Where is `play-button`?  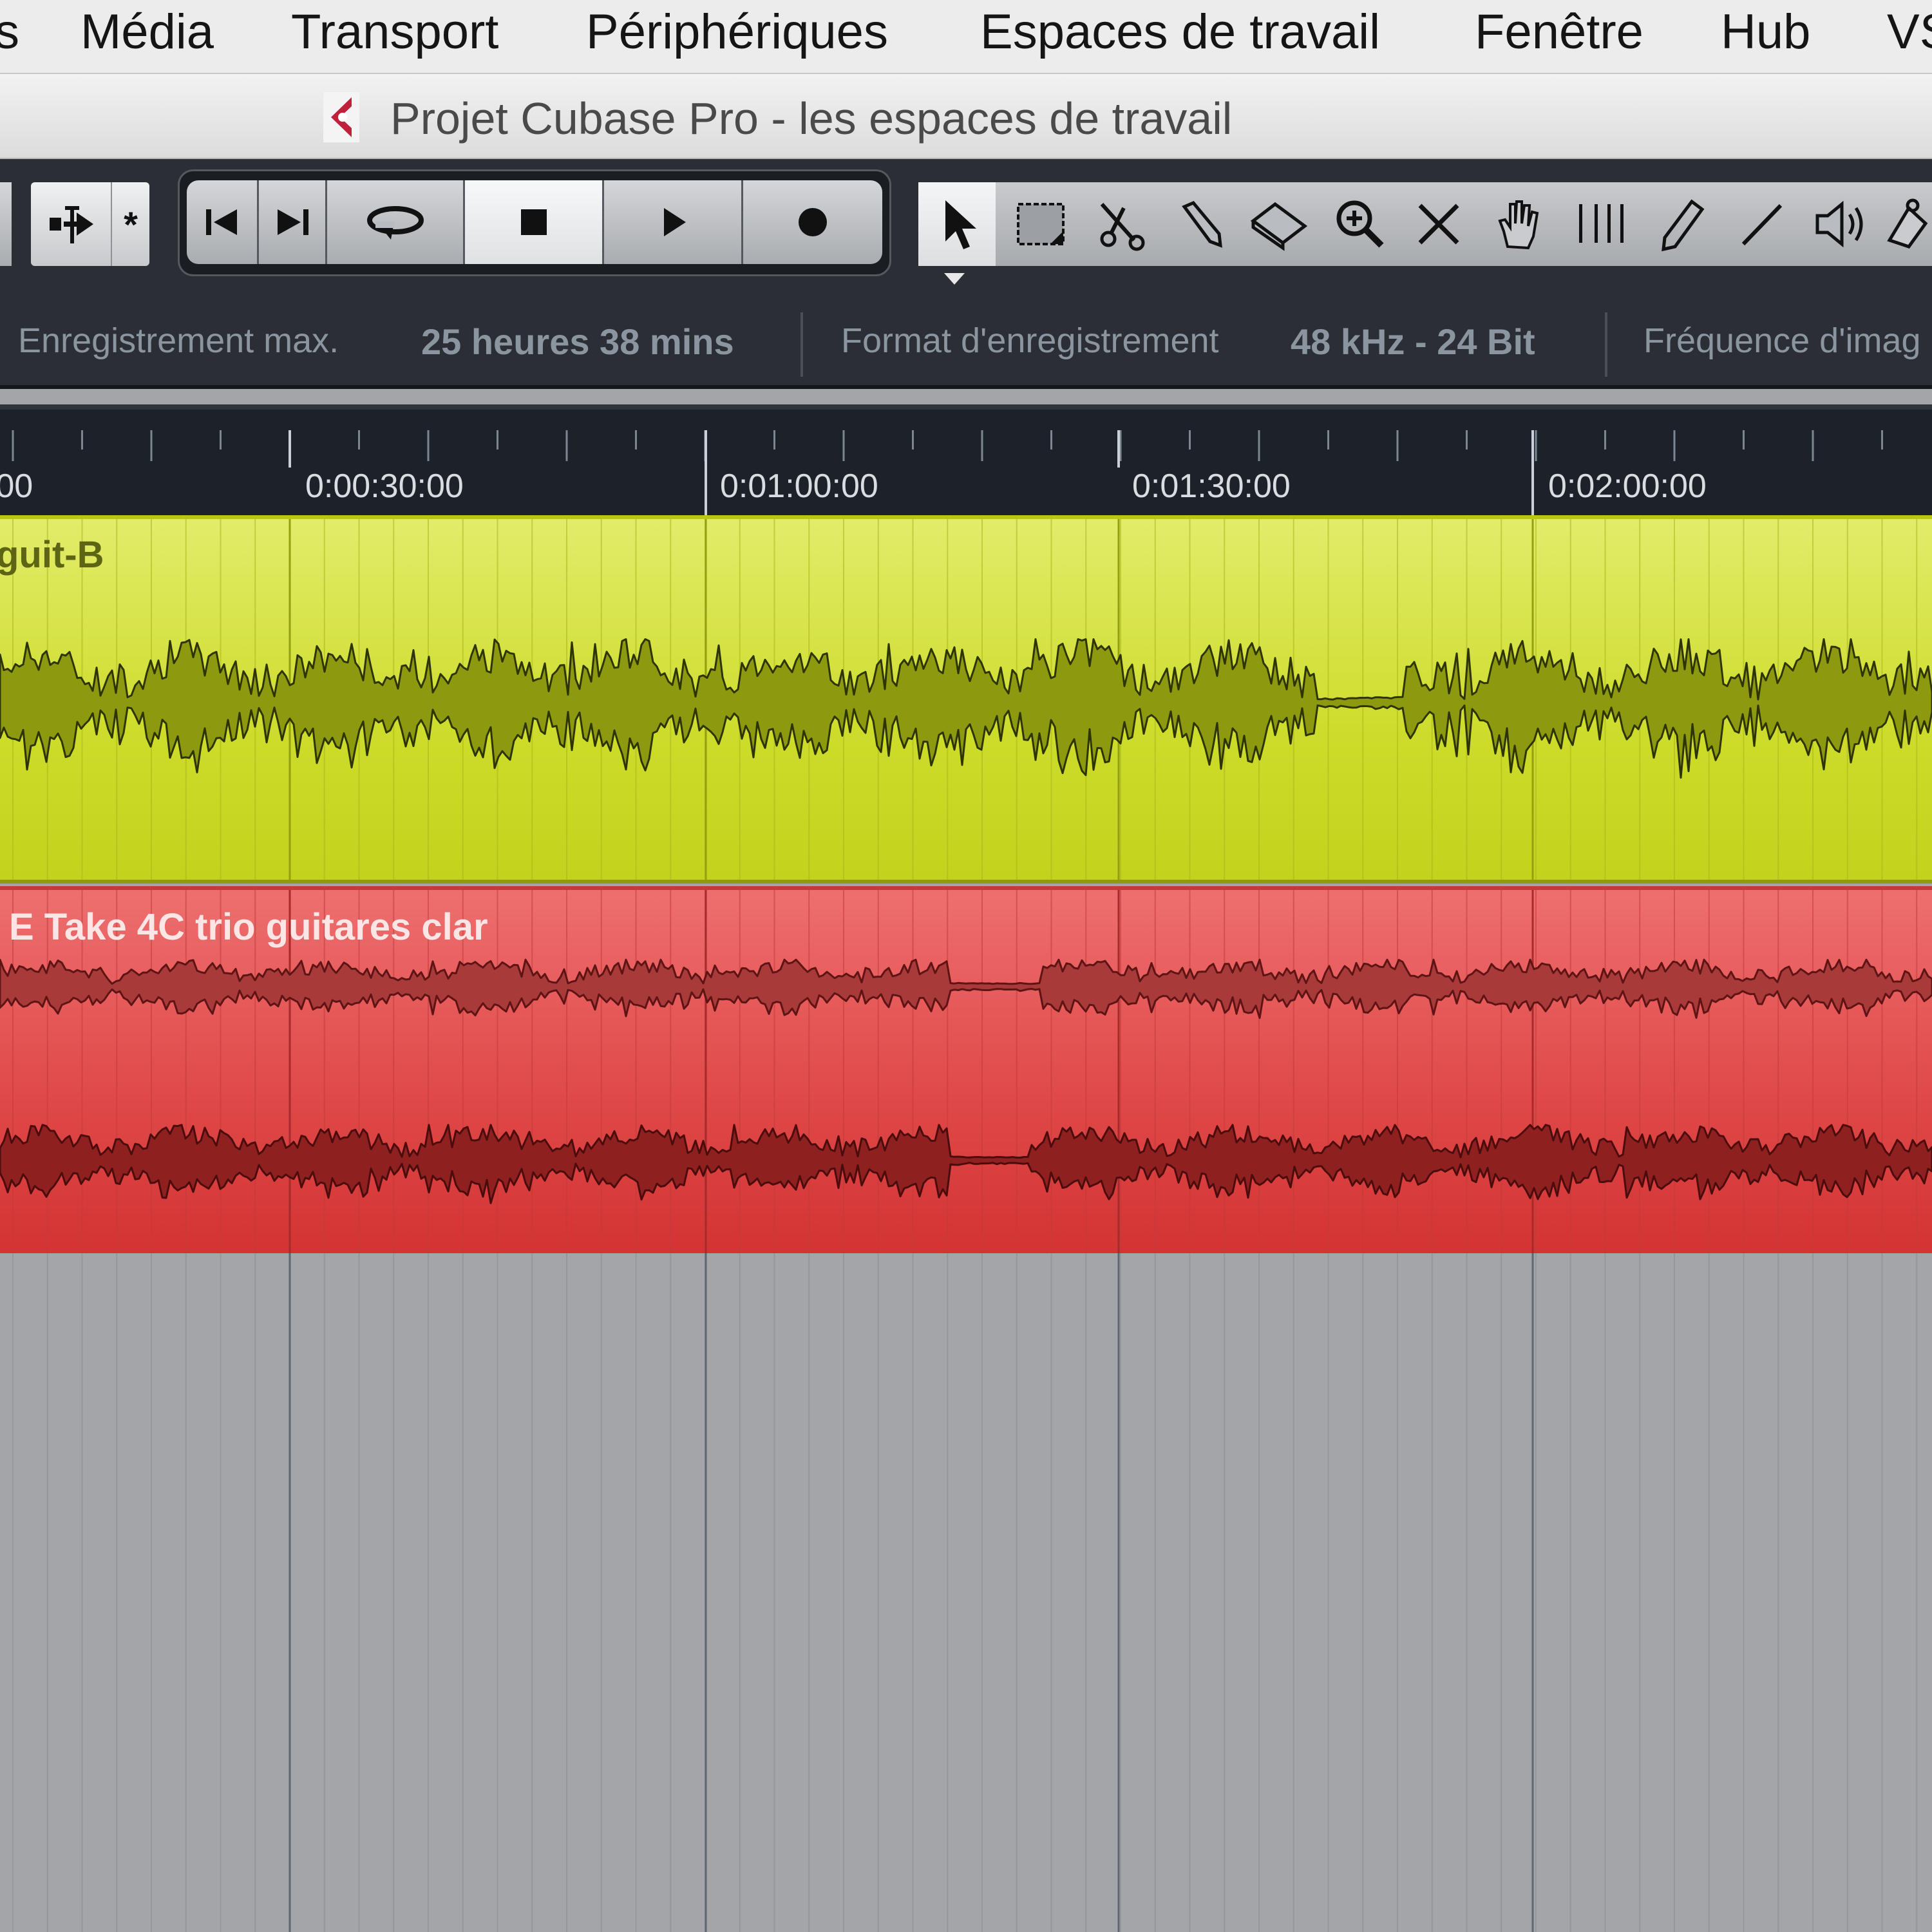 play-button is located at coordinates (674, 222).